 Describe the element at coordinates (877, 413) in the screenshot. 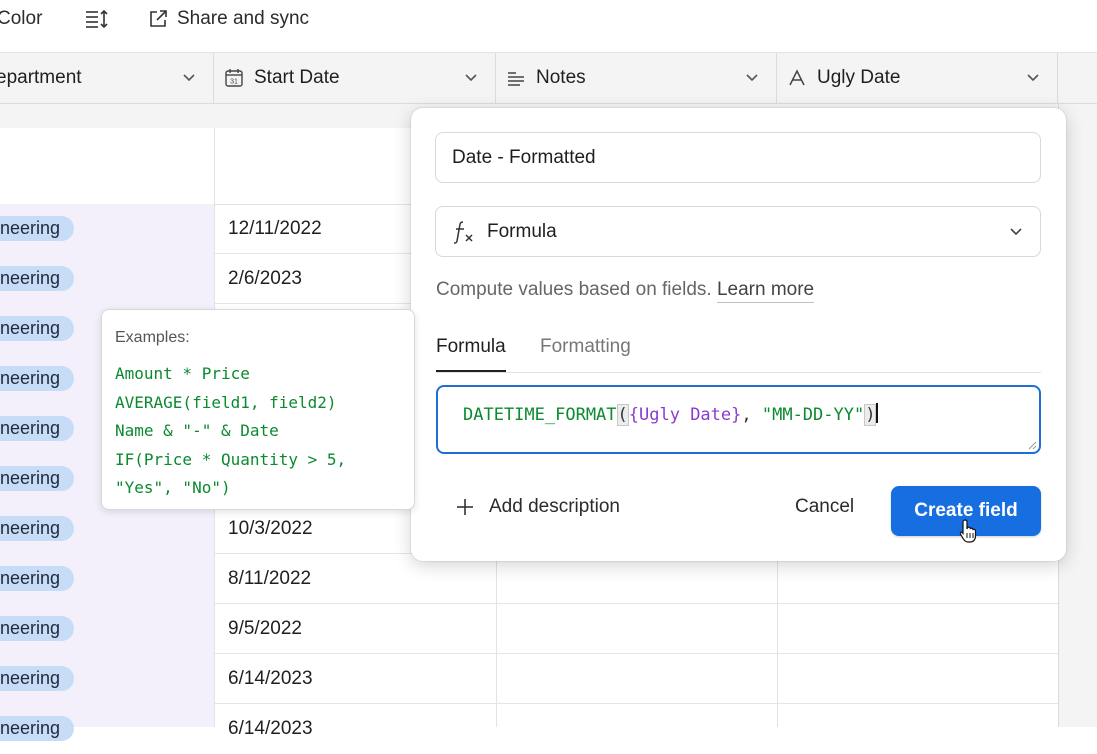

I see `text-cursor` at that location.